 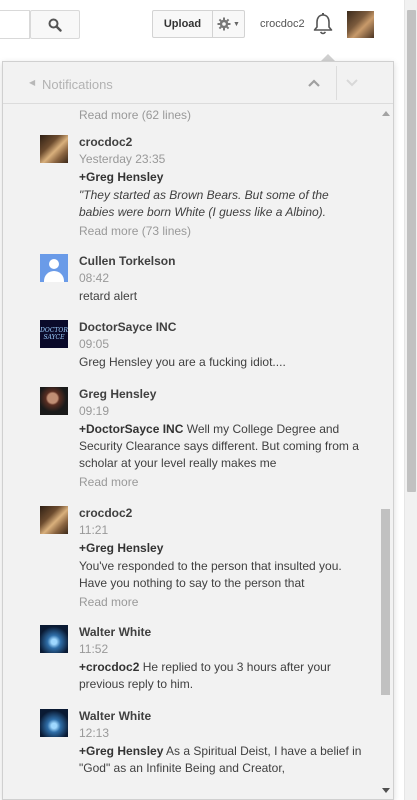 I want to click on previous-button, so click(x=314, y=83).